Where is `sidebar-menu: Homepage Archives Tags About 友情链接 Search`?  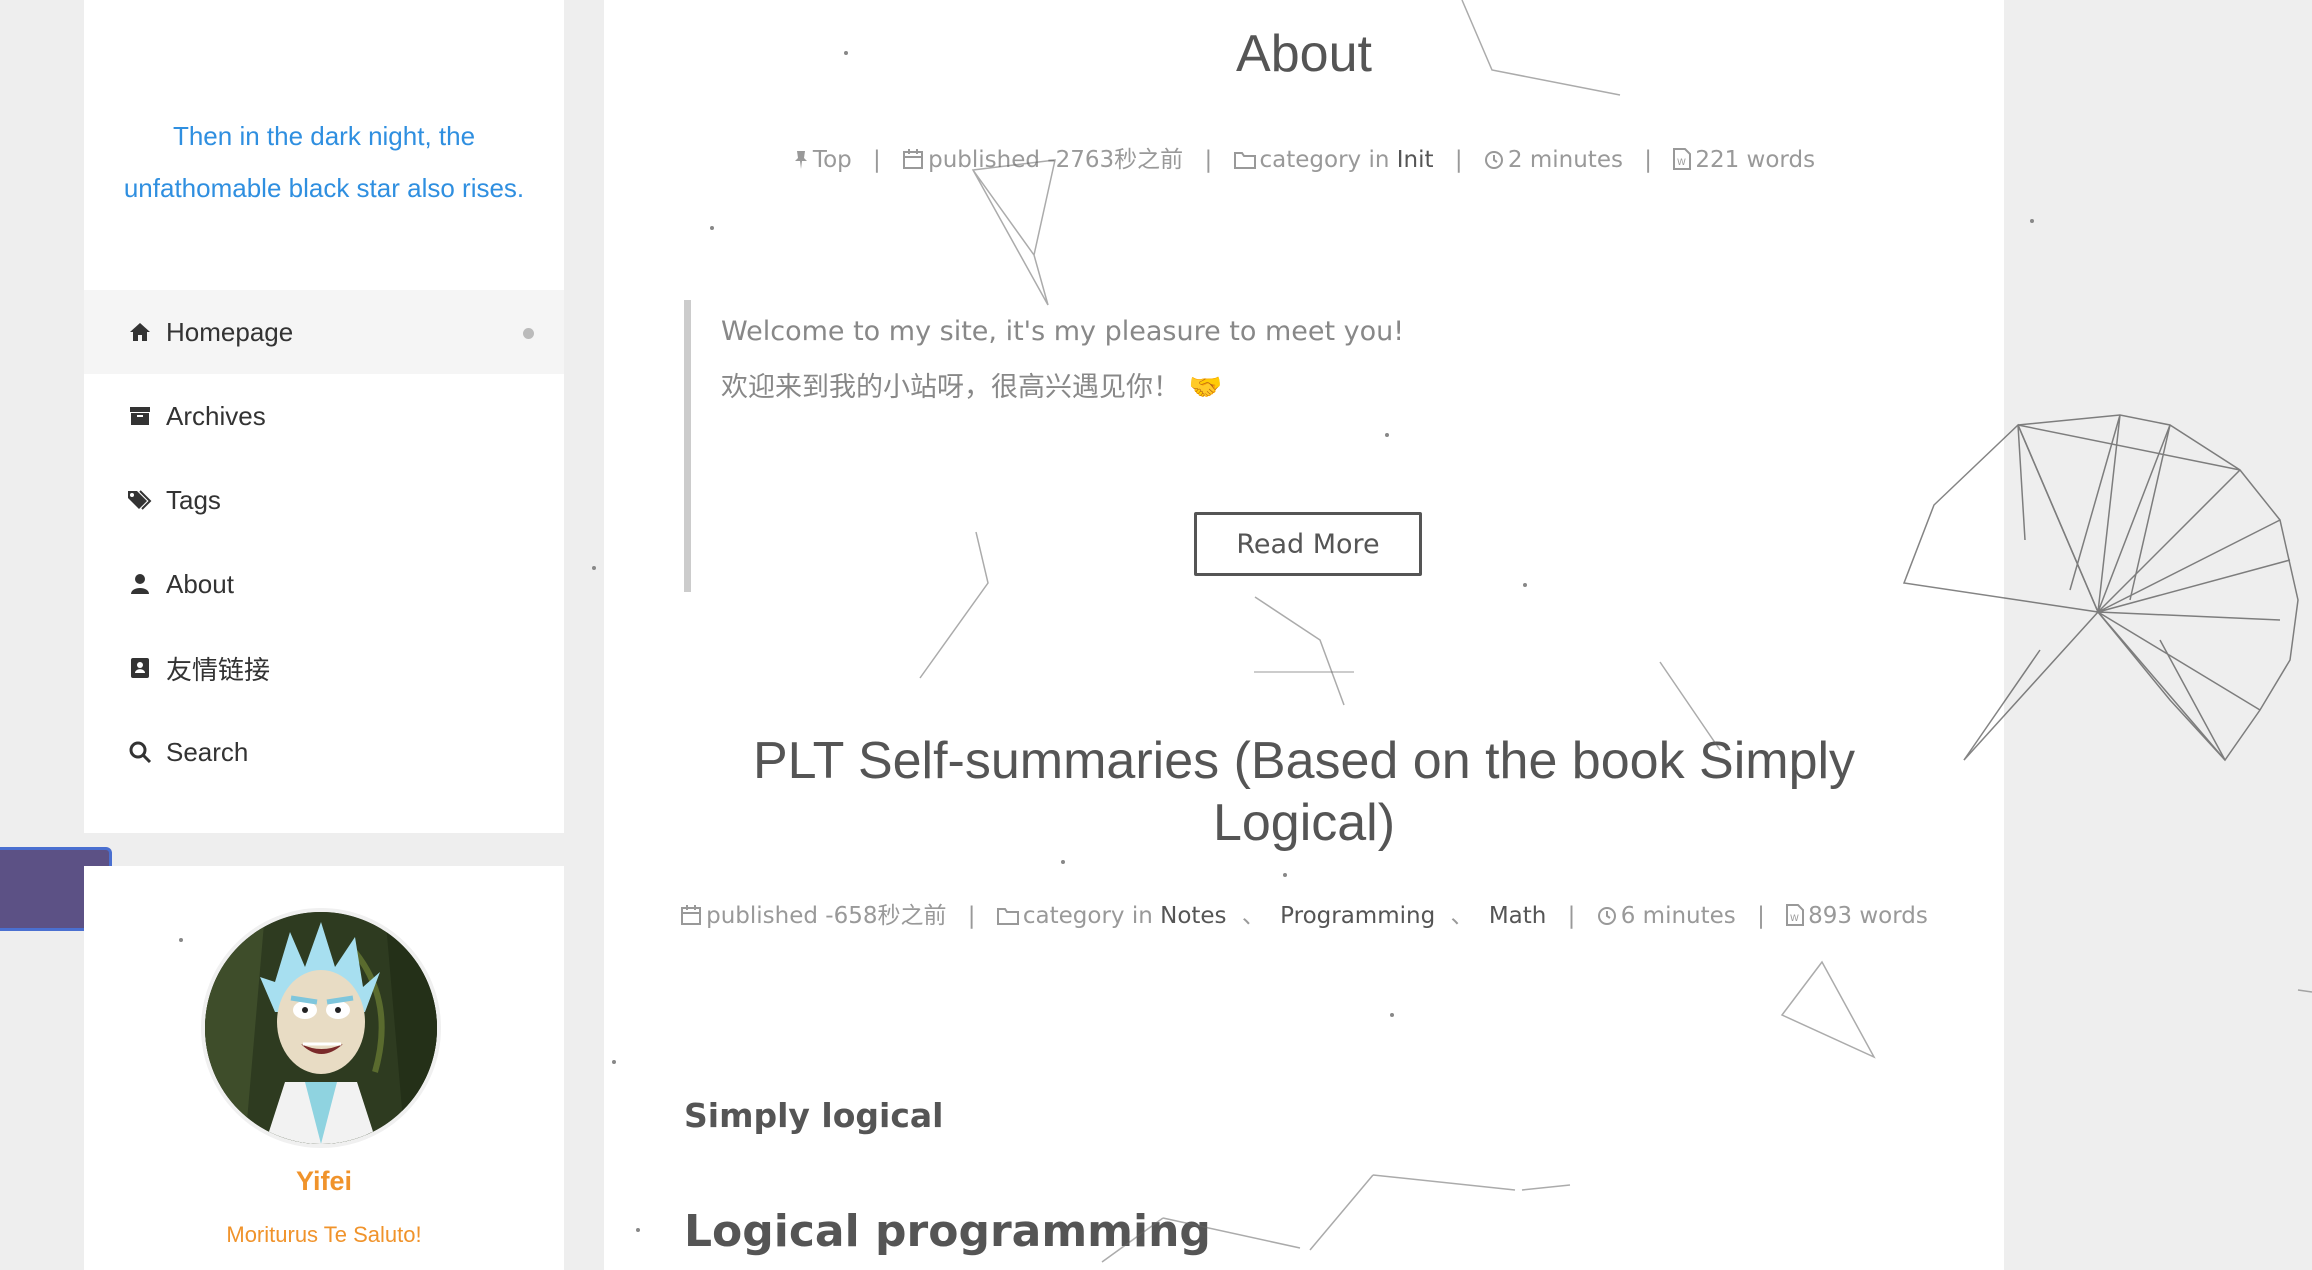 sidebar-menu: Homepage Archives Tags About 友情链接 Search is located at coordinates (324, 542).